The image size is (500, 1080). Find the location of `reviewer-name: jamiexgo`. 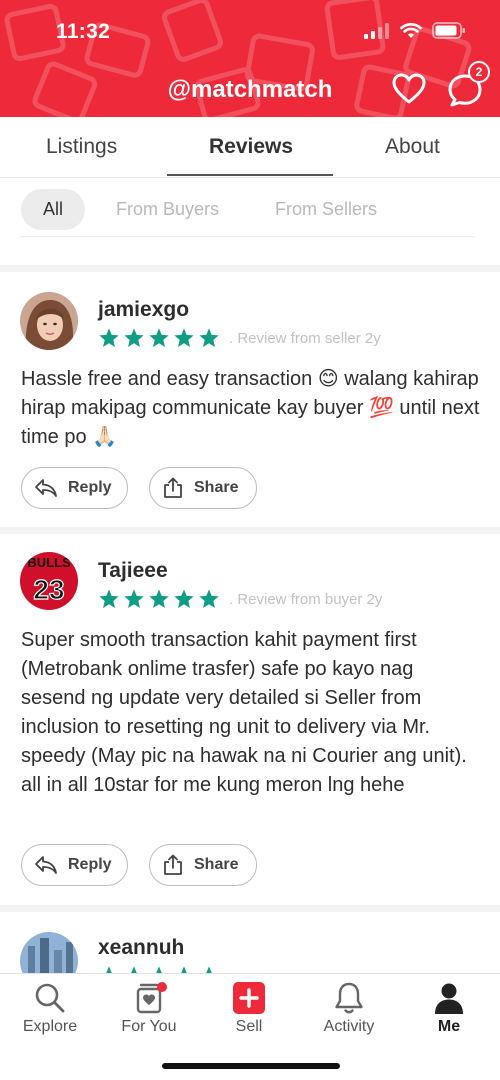

reviewer-name: jamiexgo is located at coordinates (143, 310).